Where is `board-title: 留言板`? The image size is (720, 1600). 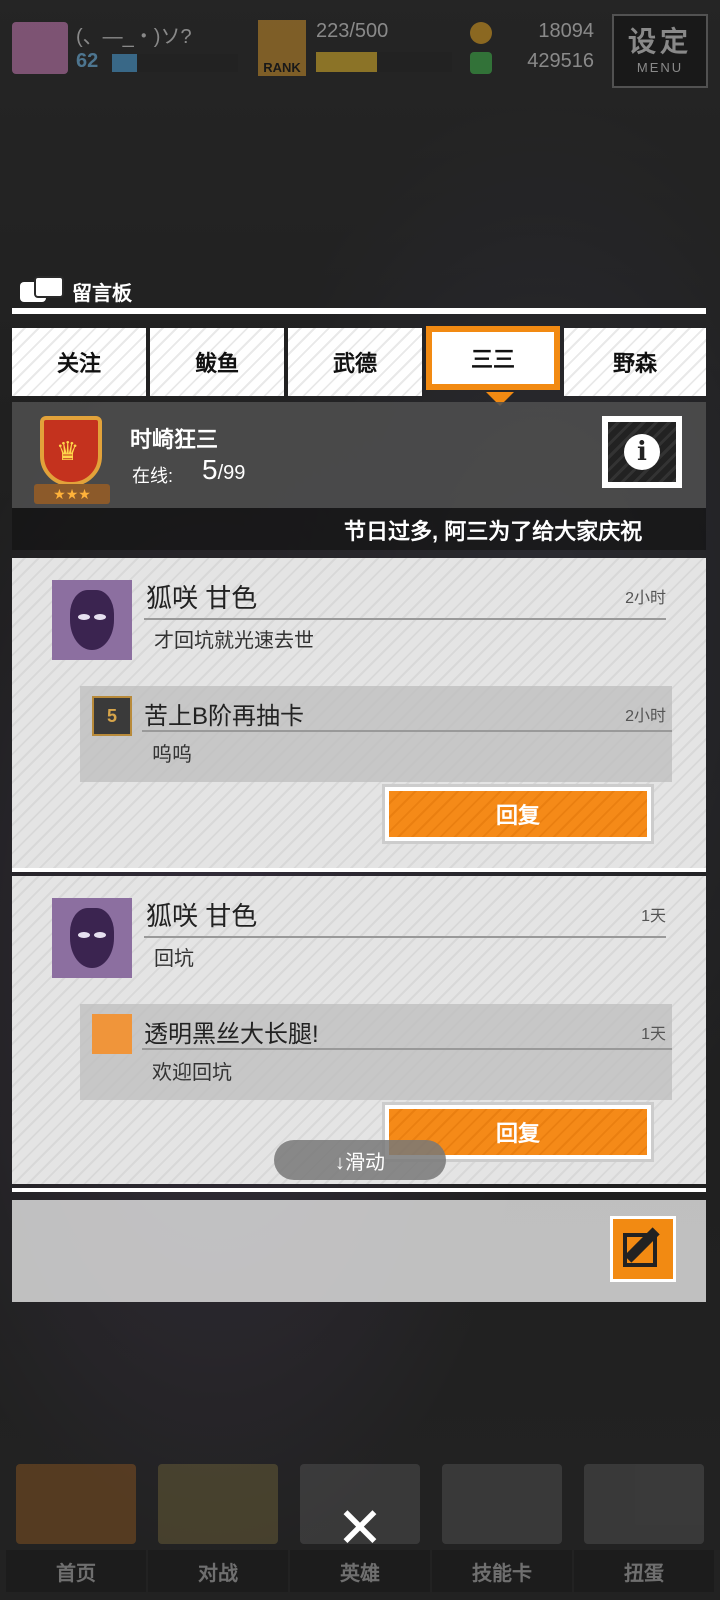 board-title: 留言板 is located at coordinates (102, 293).